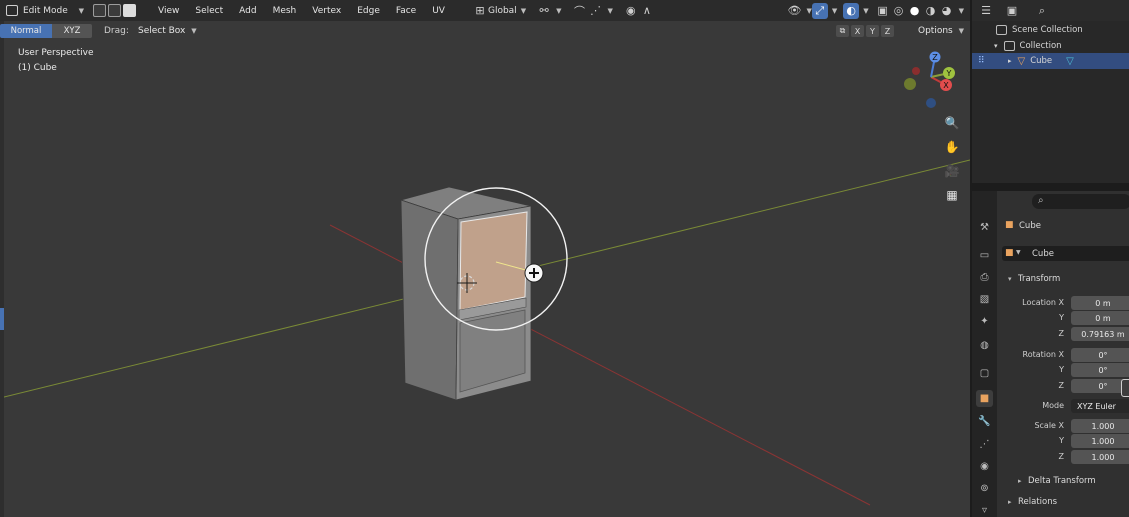 Image resolution: width=1129 pixels, height=517 pixels. Describe the element at coordinates (883, 11) in the screenshot. I see `xray-toggle-icon: ▣` at that location.